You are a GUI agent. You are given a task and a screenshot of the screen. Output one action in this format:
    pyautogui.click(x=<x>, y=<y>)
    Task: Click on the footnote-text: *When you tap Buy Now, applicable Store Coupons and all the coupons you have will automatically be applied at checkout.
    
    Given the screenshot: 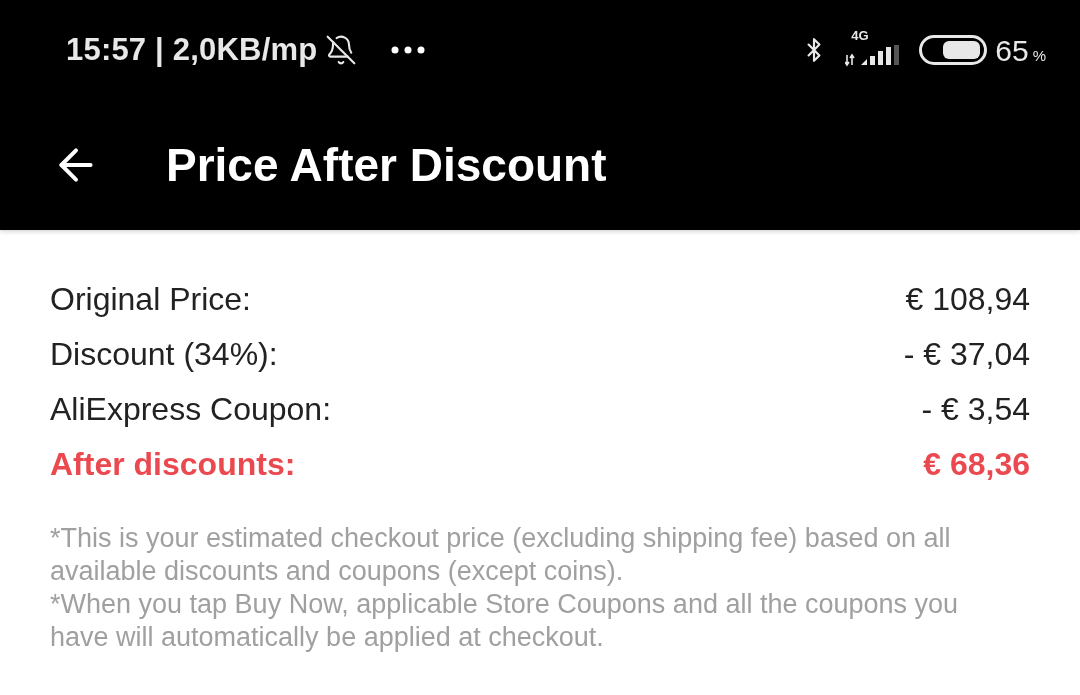 What is the action you would take?
    pyautogui.click(x=505, y=621)
    